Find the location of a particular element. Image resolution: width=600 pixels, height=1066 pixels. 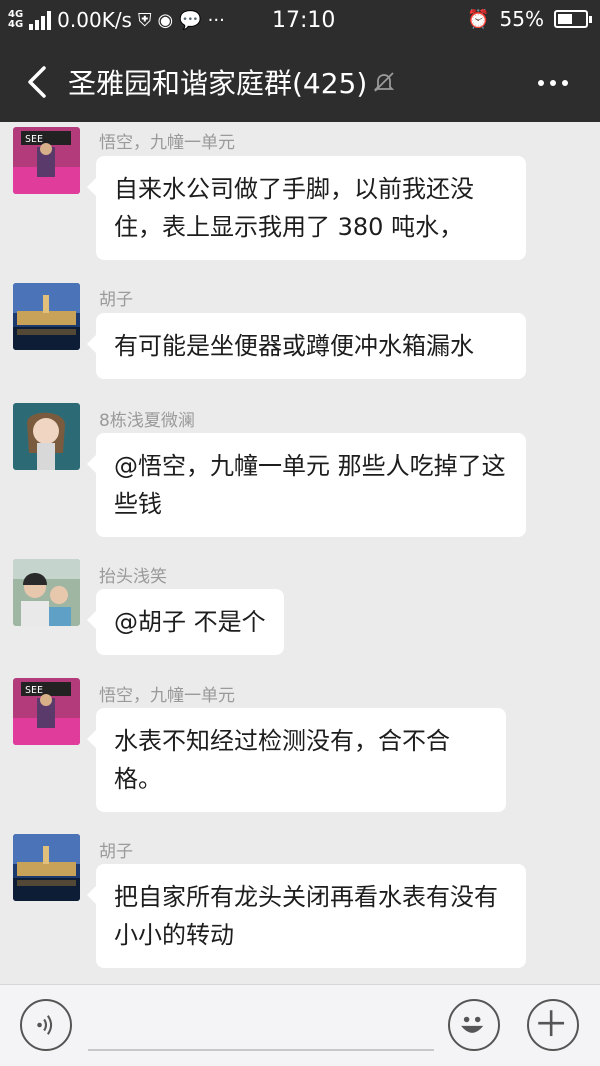

sender-name: 抬头浅笑 is located at coordinates (133, 577).